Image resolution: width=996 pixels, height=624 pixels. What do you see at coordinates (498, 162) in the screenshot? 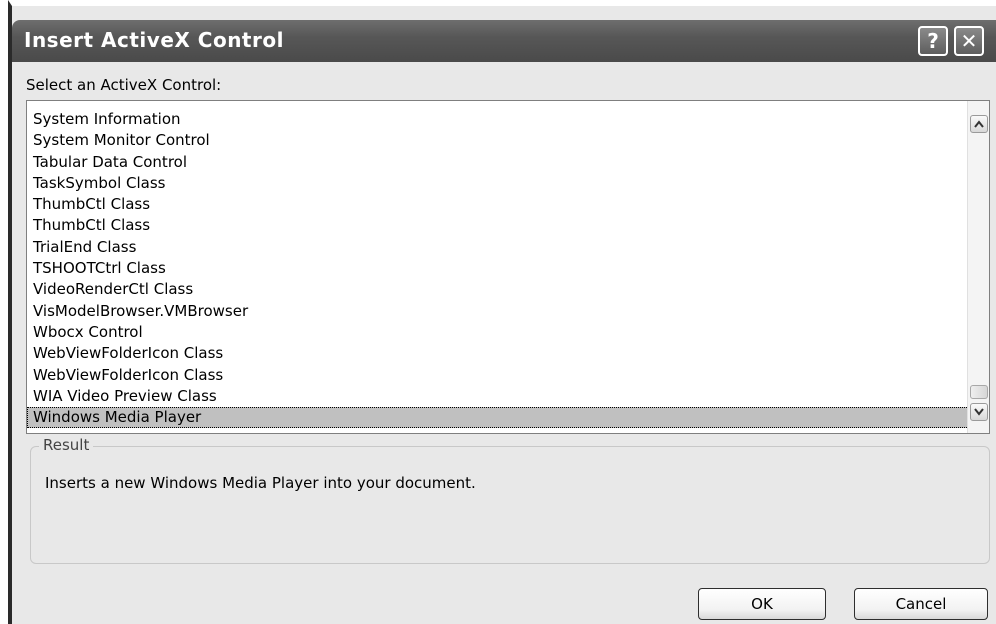
I see `list-item: Tabular Data Control` at bounding box center [498, 162].